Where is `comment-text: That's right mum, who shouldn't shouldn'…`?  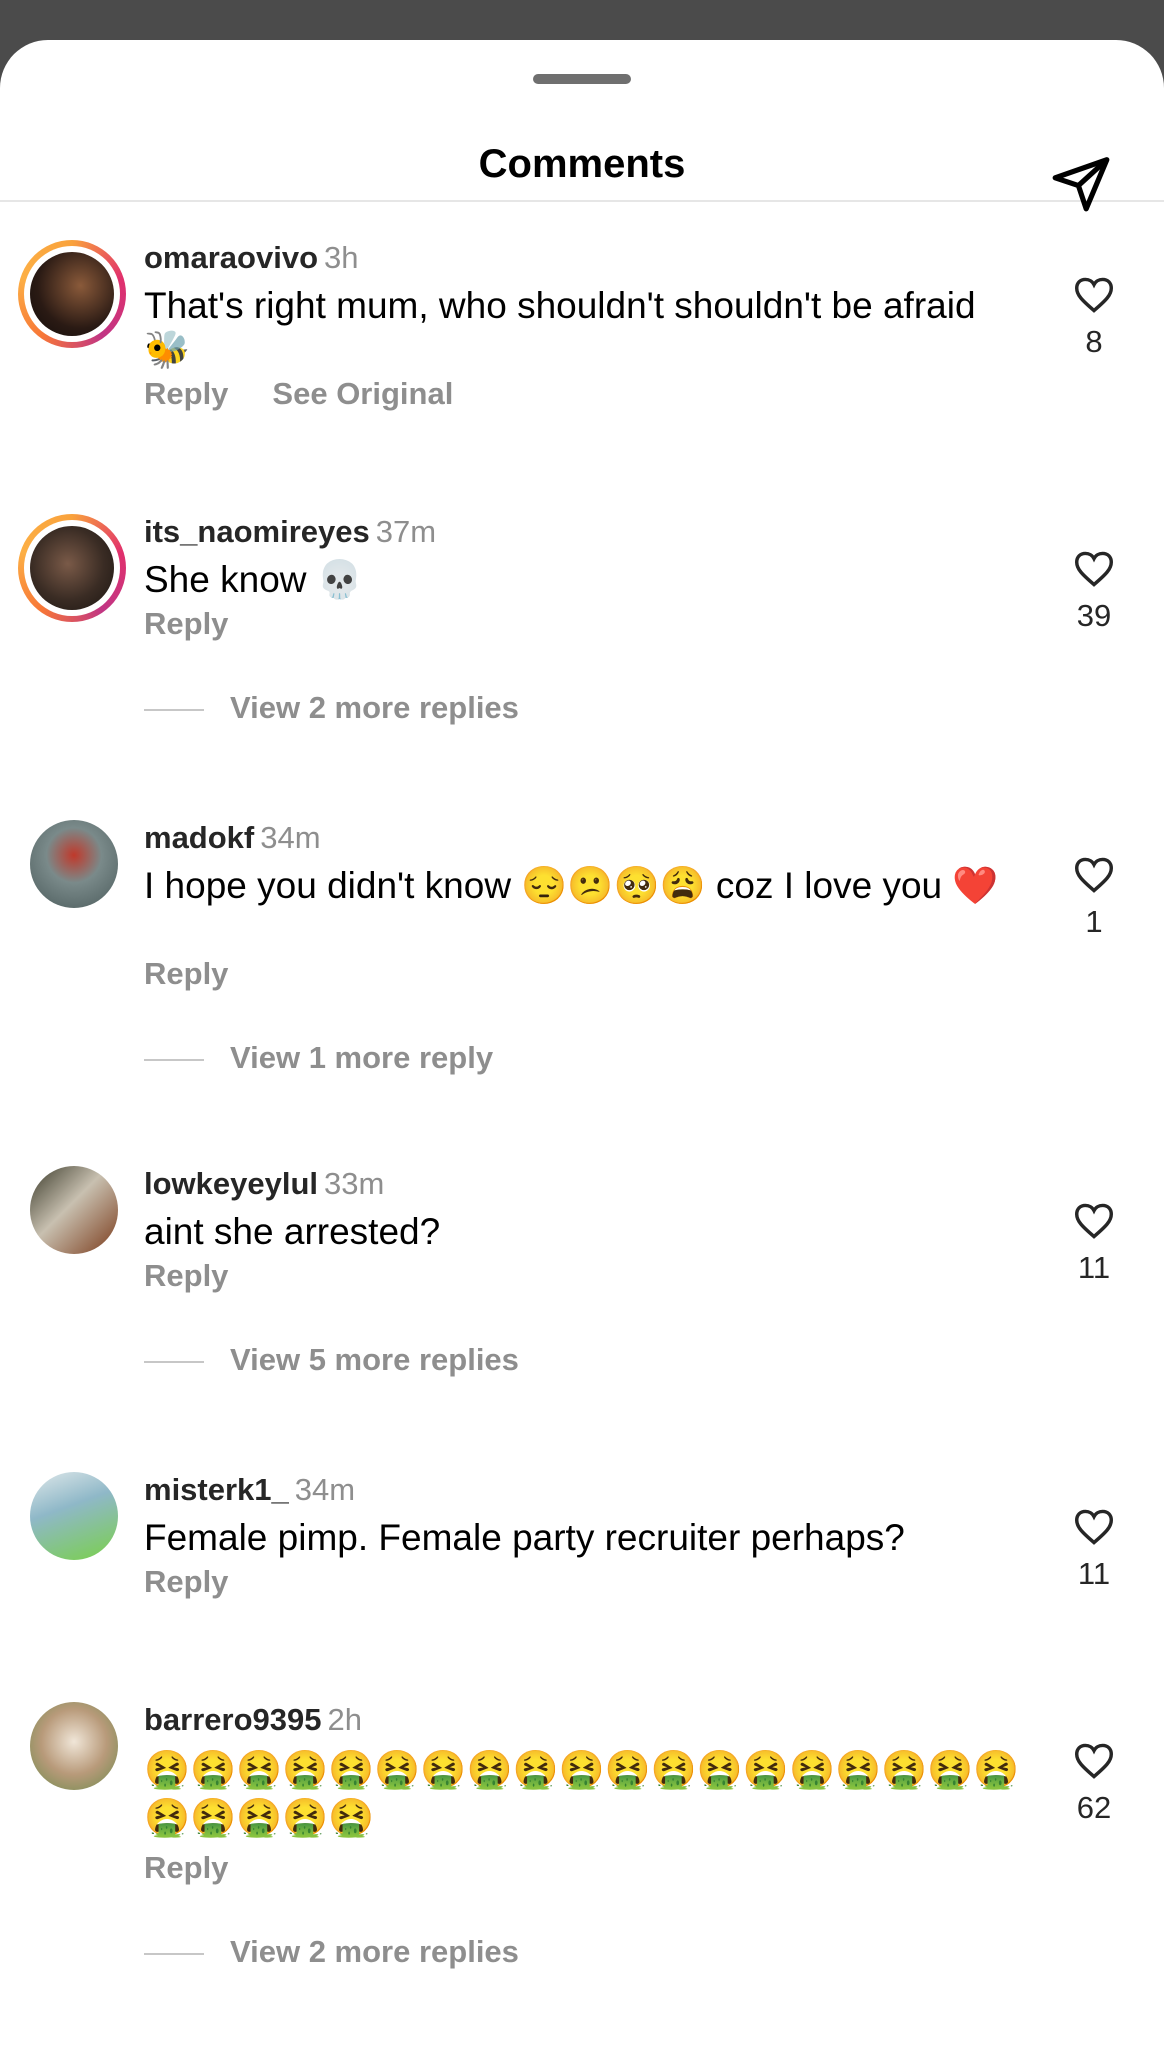 comment-text: That's right mum, who shouldn't shouldn'… is located at coordinates (560, 327).